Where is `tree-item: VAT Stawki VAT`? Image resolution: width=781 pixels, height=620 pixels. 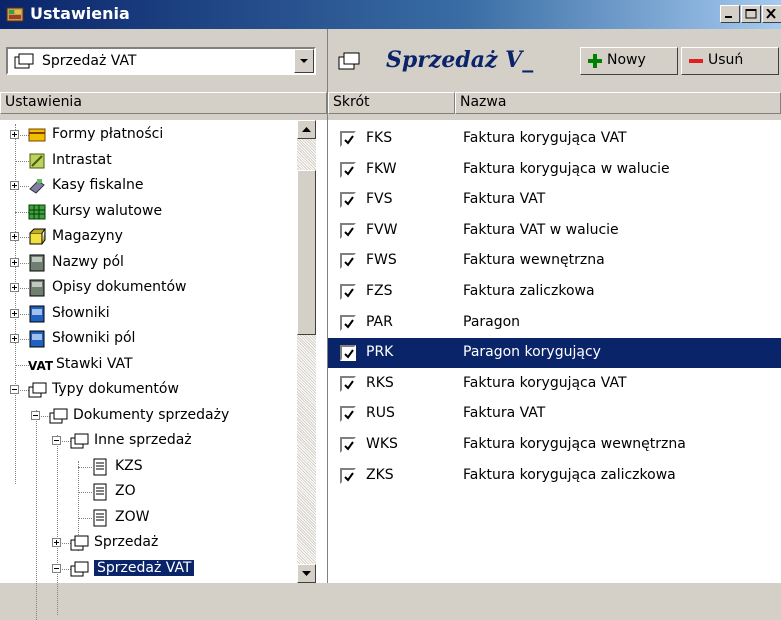
tree-item: VAT Stawki VAT is located at coordinates (147, 365).